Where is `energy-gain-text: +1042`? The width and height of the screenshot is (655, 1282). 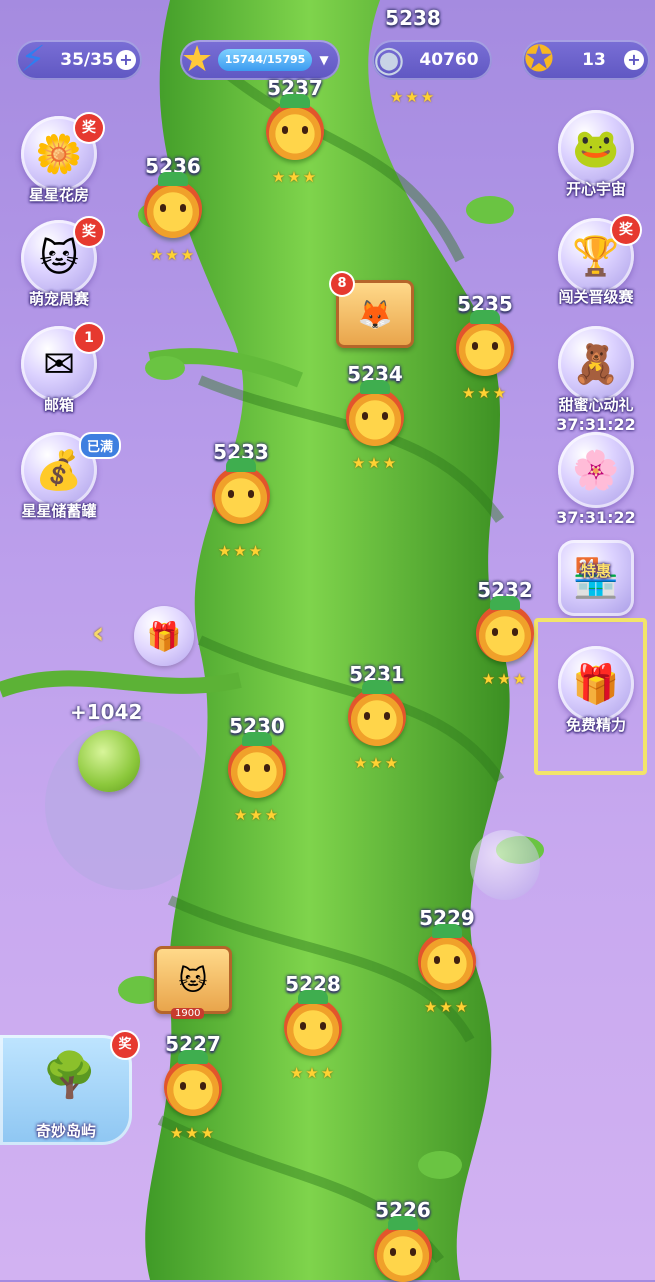 energy-gain-text: +1042 is located at coordinates (106, 712).